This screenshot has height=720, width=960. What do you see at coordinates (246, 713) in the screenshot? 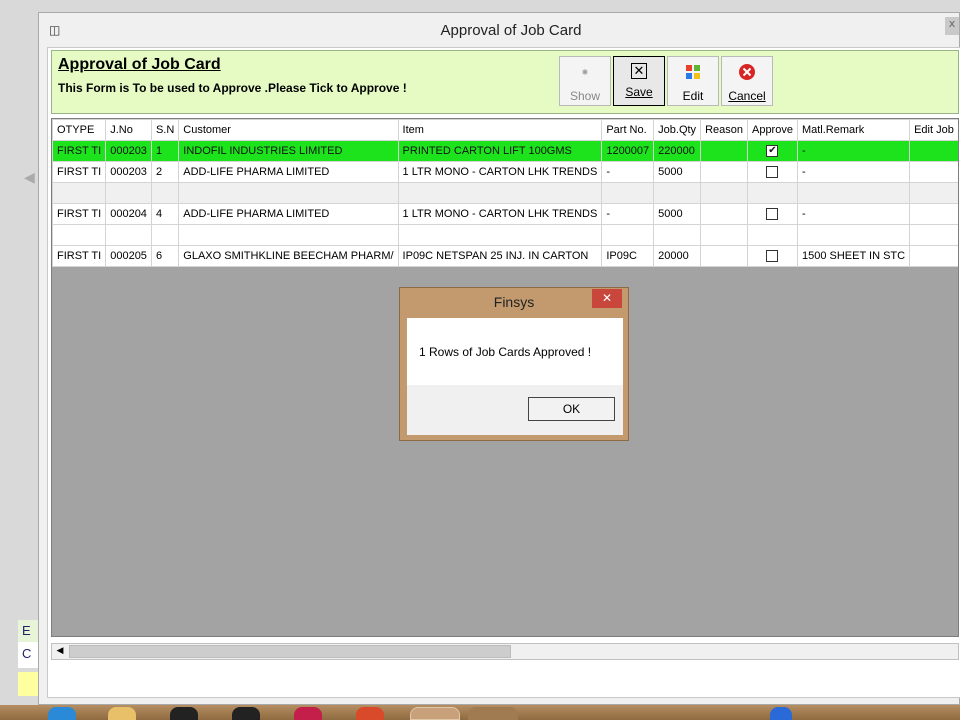
I see `hp-icon` at bounding box center [246, 713].